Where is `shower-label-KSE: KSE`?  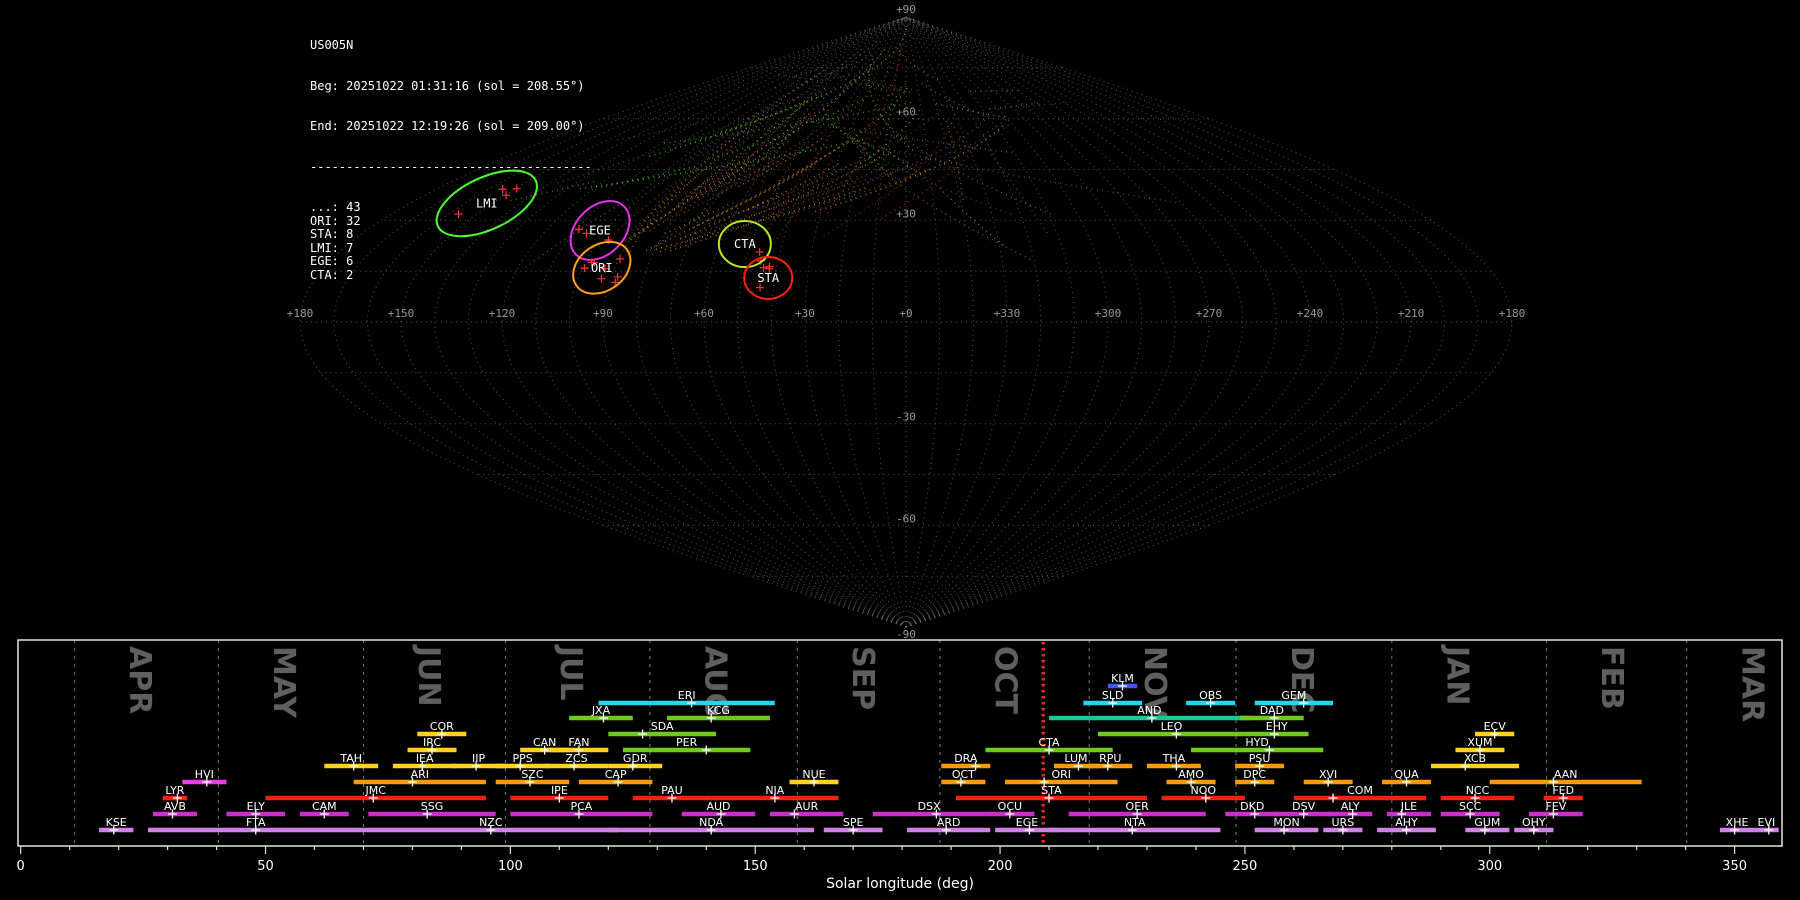
shower-label-KSE: KSE is located at coordinates (116, 822).